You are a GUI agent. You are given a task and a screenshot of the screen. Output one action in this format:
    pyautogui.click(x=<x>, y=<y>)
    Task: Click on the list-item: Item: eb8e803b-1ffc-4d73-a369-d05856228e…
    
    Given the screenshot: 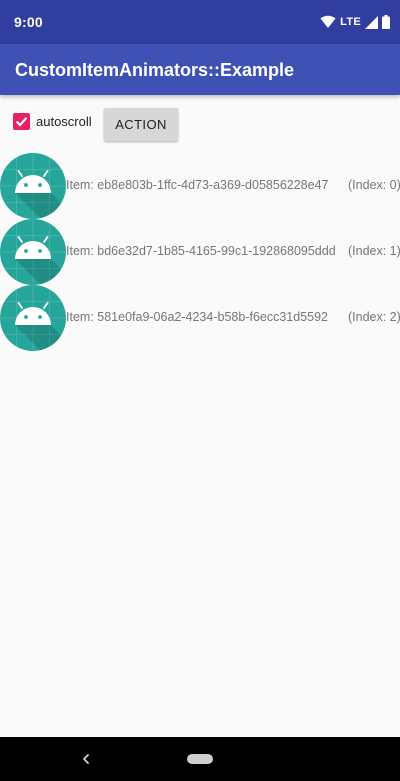 What is the action you would take?
    pyautogui.click(x=200, y=185)
    